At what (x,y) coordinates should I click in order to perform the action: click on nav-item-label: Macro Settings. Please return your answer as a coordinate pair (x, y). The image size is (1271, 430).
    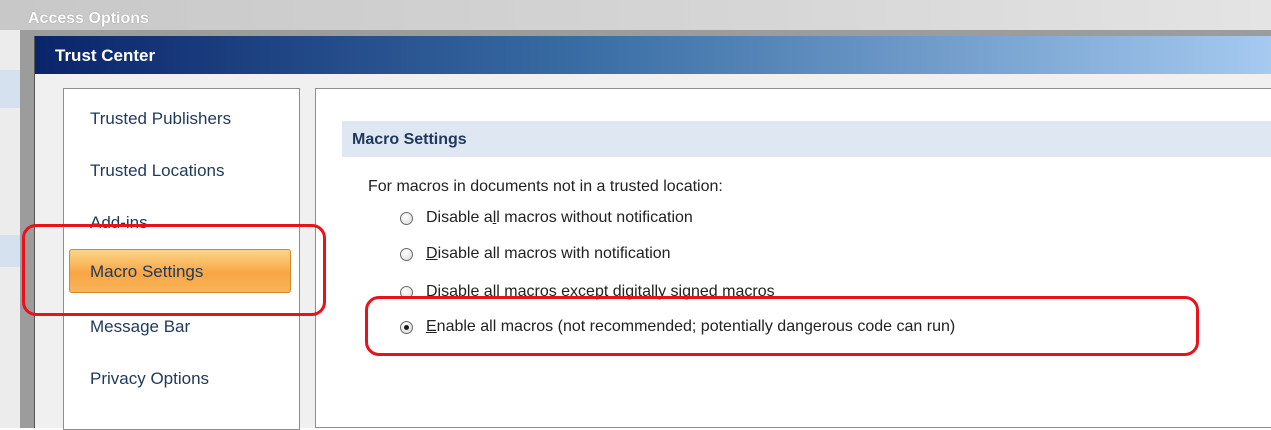
    Looking at the image, I should click on (147, 271).